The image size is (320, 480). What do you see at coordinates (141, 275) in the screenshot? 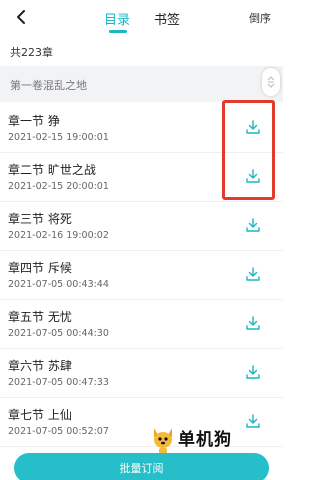
I see `chapter-row: 章四节 斥候 2021-07-05 00:43:44` at bounding box center [141, 275].